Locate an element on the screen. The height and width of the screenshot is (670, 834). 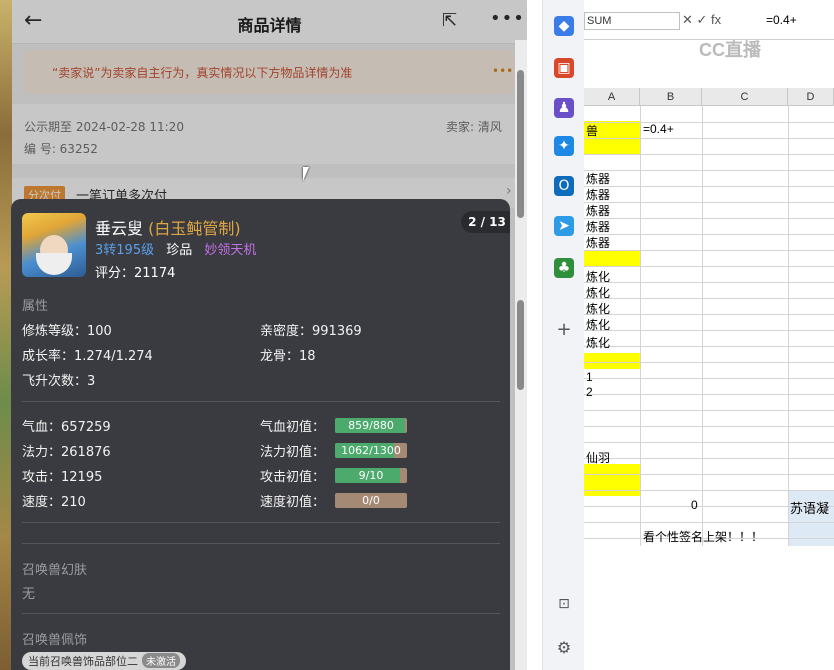
cell-a-num2: 2 is located at coordinates (589, 392).